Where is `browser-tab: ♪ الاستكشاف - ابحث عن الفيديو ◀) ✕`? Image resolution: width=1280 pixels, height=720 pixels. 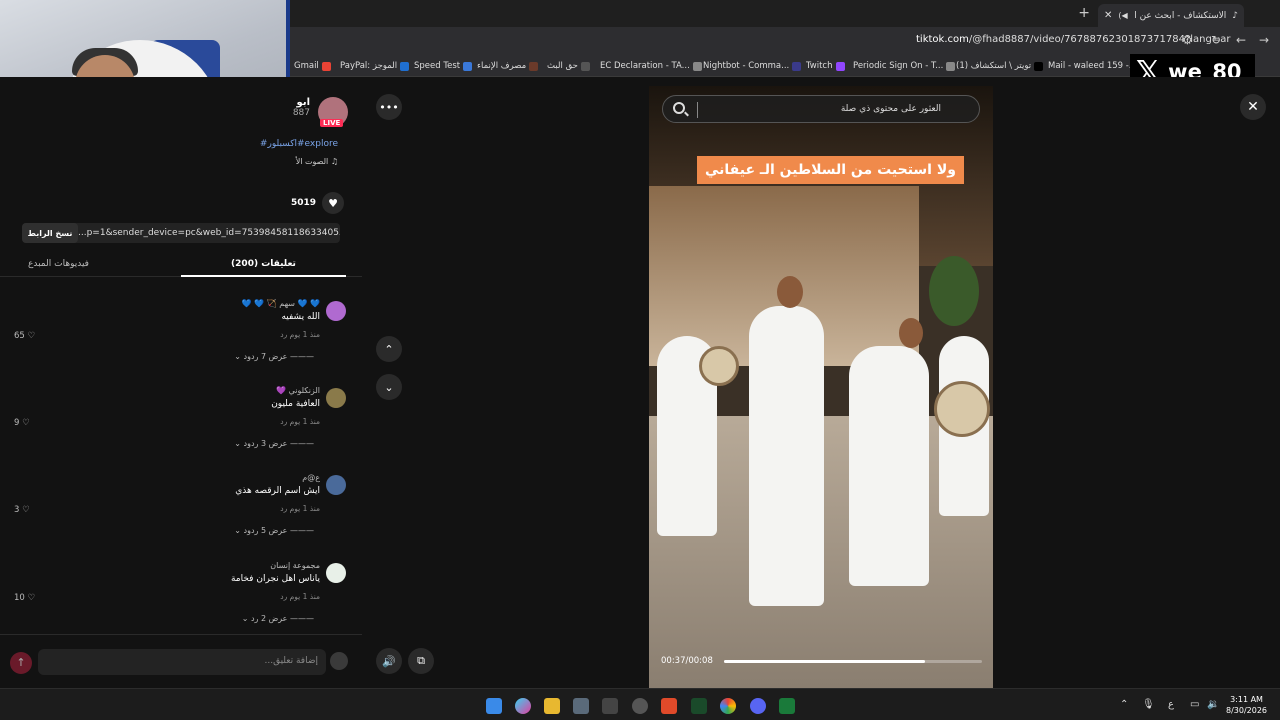 browser-tab: ♪ الاستكشاف - ابحث عن الفيديو ◀) ✕ is located at coordinates (1171, 15).